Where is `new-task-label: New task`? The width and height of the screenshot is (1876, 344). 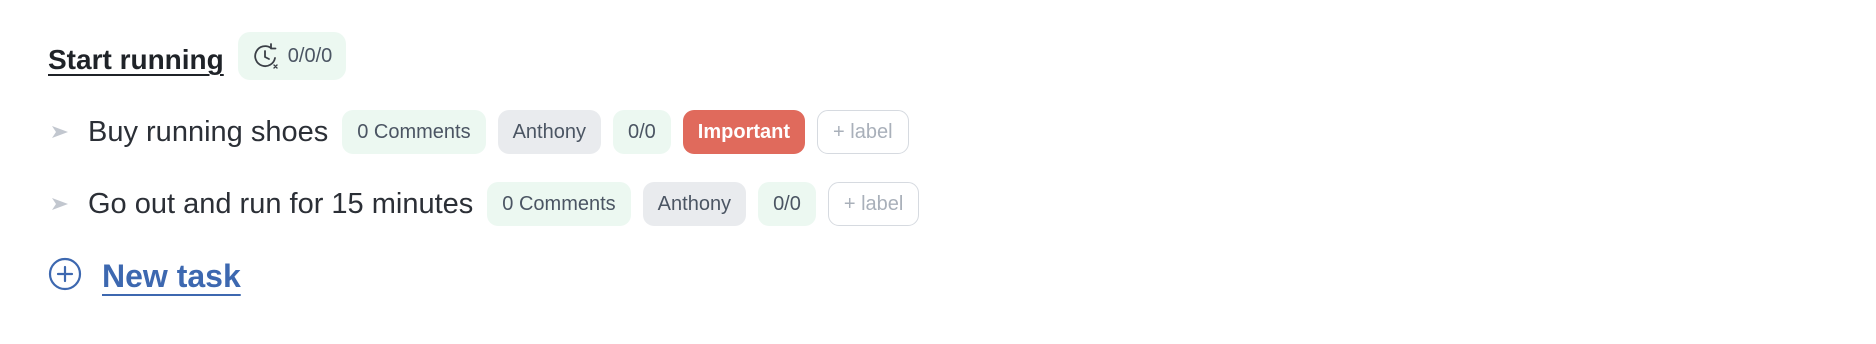
new-task-label: New task is located at coordinates (171, 275).